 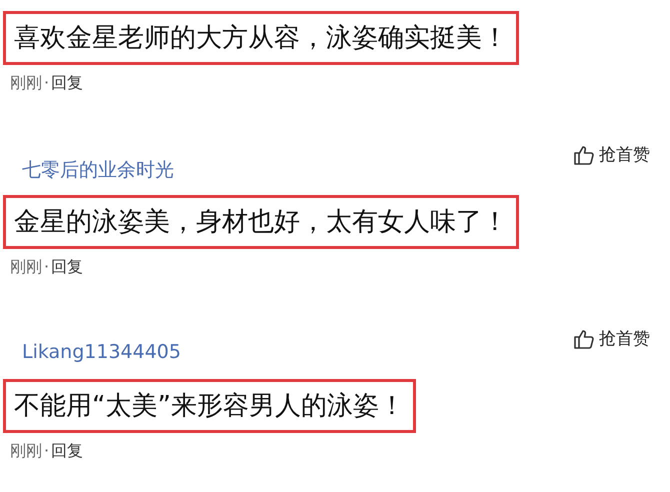 I want to click on username: Likang11344405, so click(x=101, y=352).